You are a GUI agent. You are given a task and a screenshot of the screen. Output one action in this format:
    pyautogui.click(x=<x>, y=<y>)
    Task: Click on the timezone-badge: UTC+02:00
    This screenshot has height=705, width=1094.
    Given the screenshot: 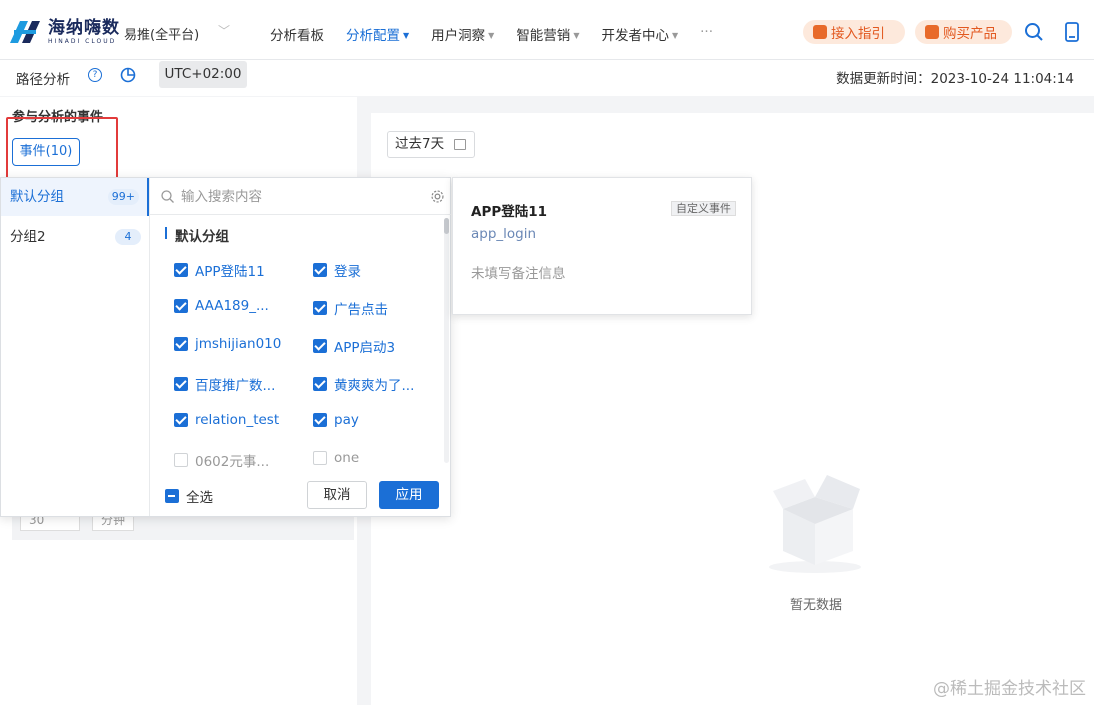 What is the action you would take?
    pyautogui.click(x=203, y=74)
    